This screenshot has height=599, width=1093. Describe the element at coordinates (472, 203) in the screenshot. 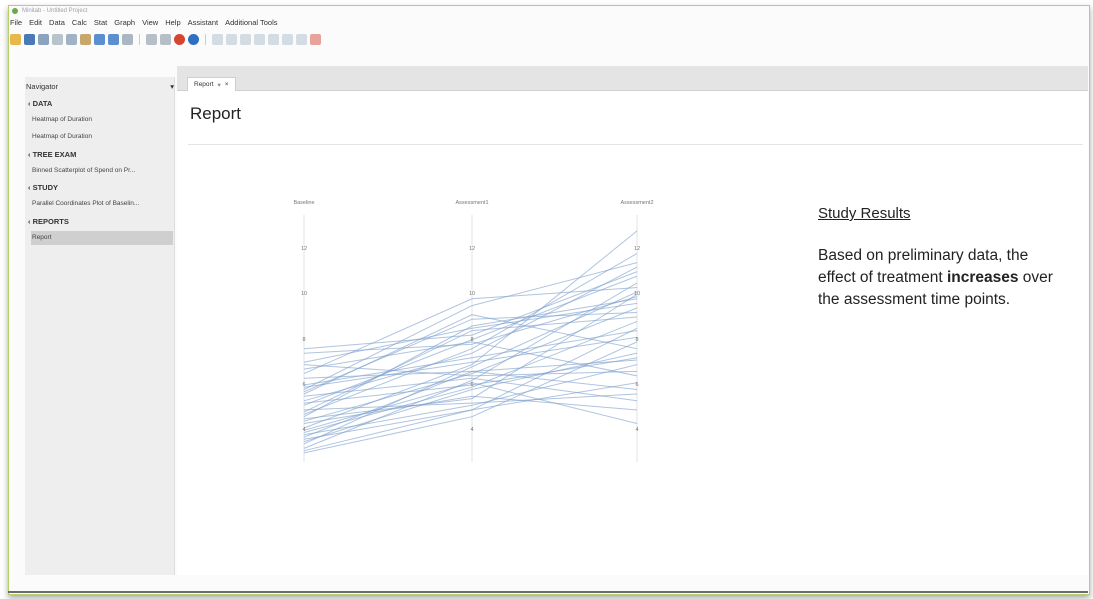

I see `axis-label: Assessment1` at that location.